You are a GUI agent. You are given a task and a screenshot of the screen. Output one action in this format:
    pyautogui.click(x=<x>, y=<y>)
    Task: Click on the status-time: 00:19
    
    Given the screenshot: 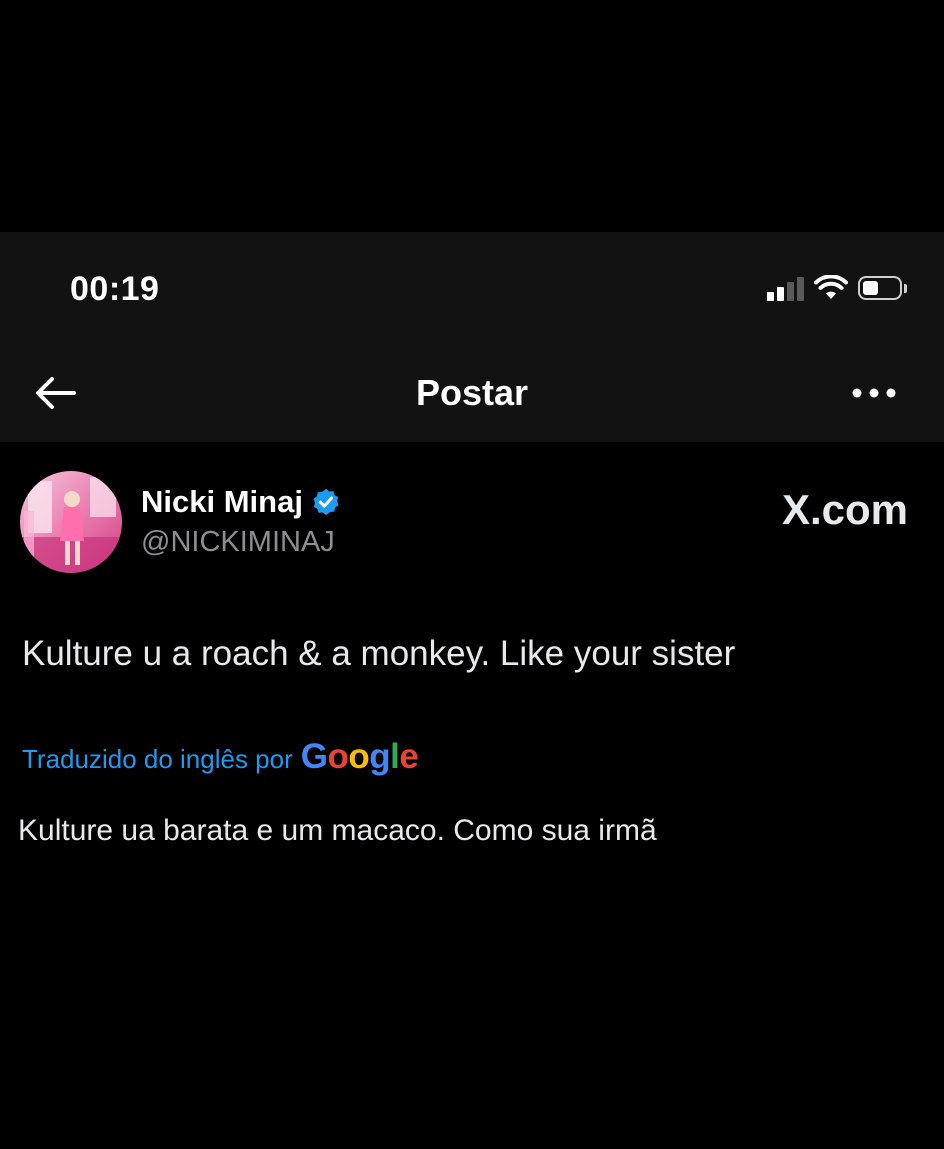 What is the action you would take?
    pyautogui.click(x=115, y=289)
    